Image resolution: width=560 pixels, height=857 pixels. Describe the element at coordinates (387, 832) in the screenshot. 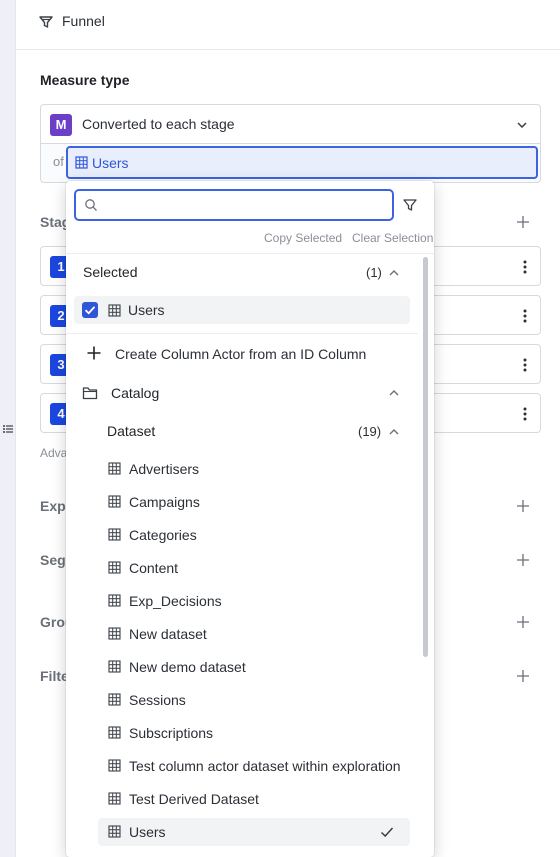

I see `checkmark-icon` at that location.